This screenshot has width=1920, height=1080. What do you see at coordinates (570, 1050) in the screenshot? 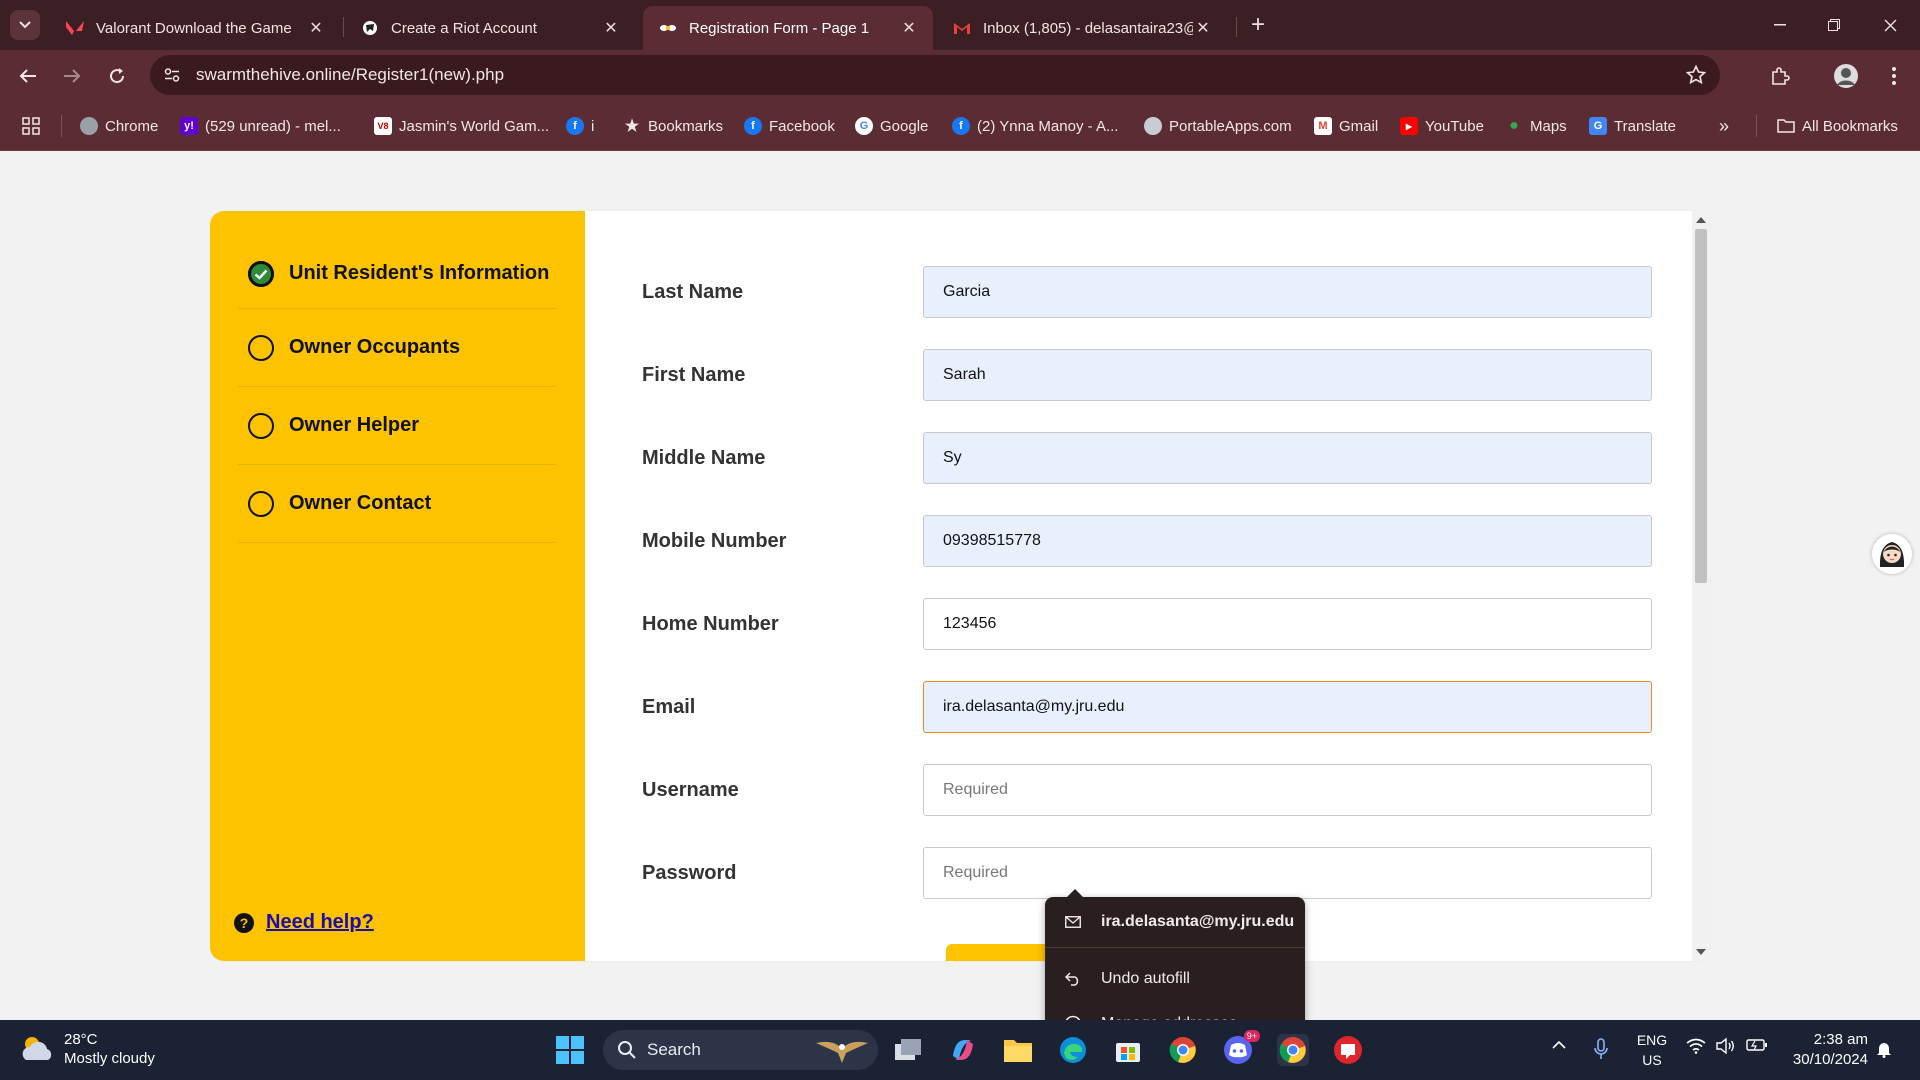
I see `start-button` at bounding box center [570, 1050].